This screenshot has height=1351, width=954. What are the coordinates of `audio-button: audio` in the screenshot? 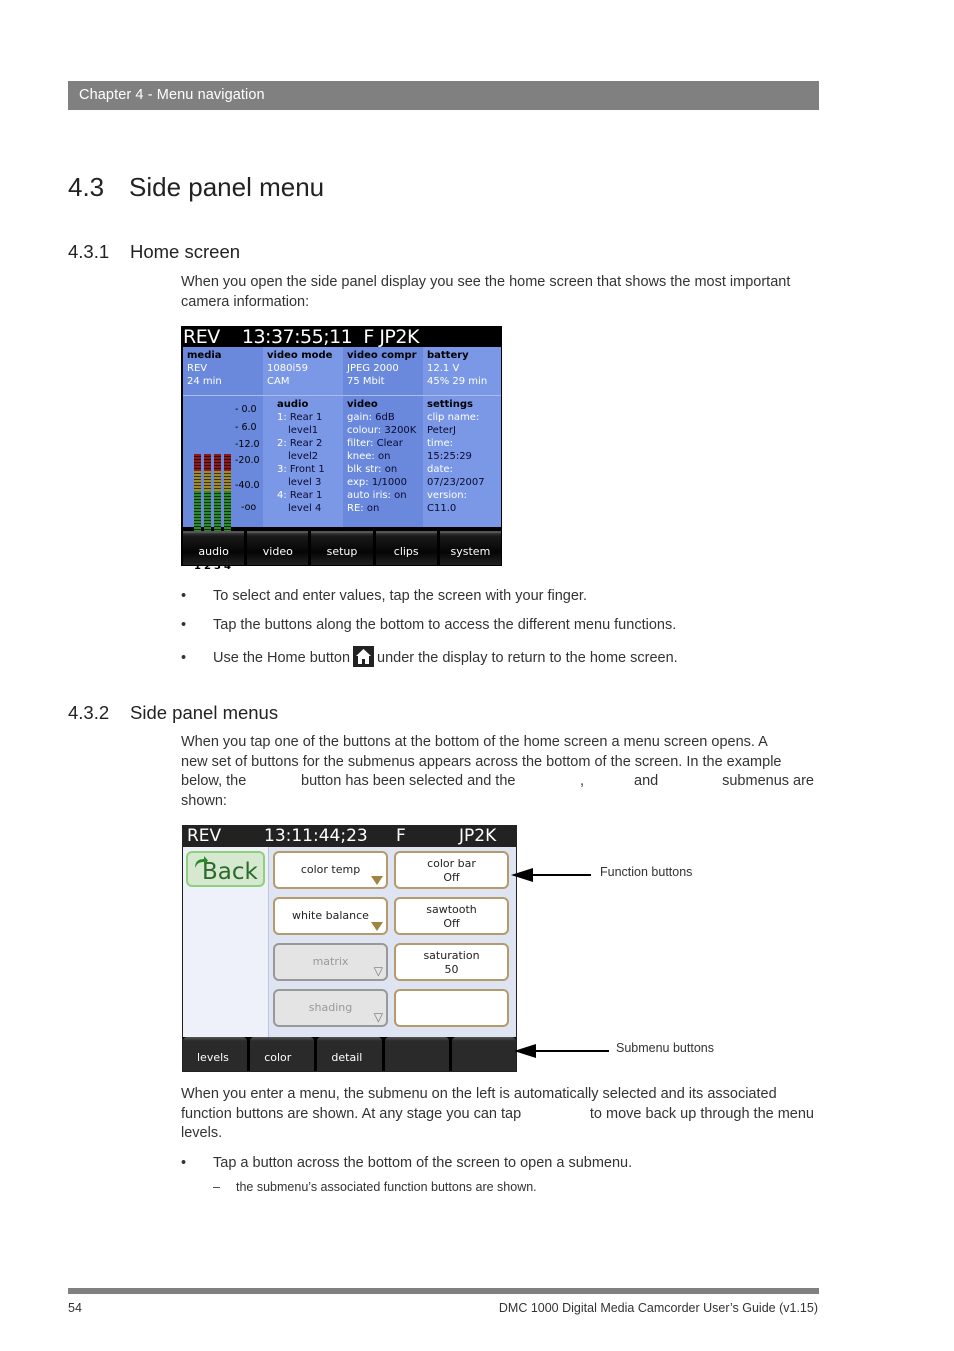 It's located at (214, 548).